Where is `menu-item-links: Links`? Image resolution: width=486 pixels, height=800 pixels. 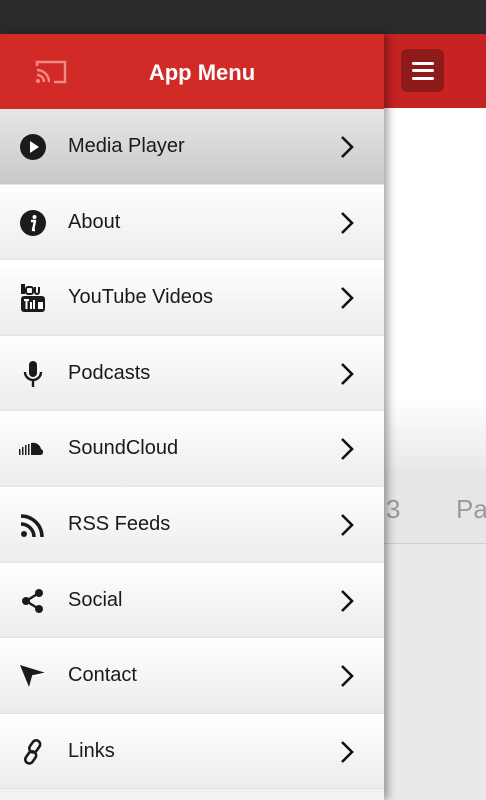
menu-item-links: Links is located at coordinates (192, 751).